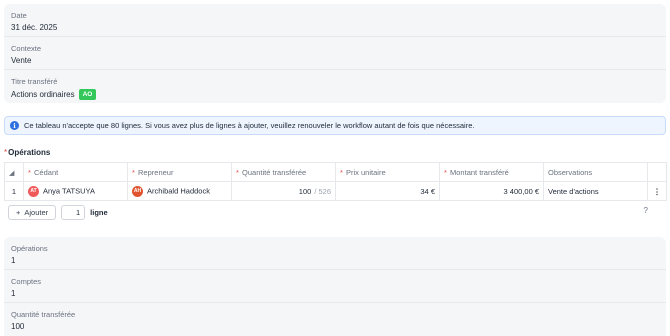 The image size is (670, 336). Describe the element at coordinates (43, 314) in the screenshot. I see `field-label: Quantité transférée` at that location.